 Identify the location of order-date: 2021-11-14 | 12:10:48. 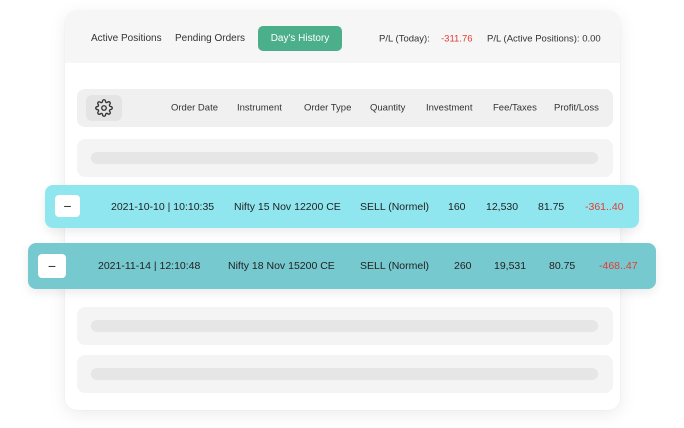
(149, 266).